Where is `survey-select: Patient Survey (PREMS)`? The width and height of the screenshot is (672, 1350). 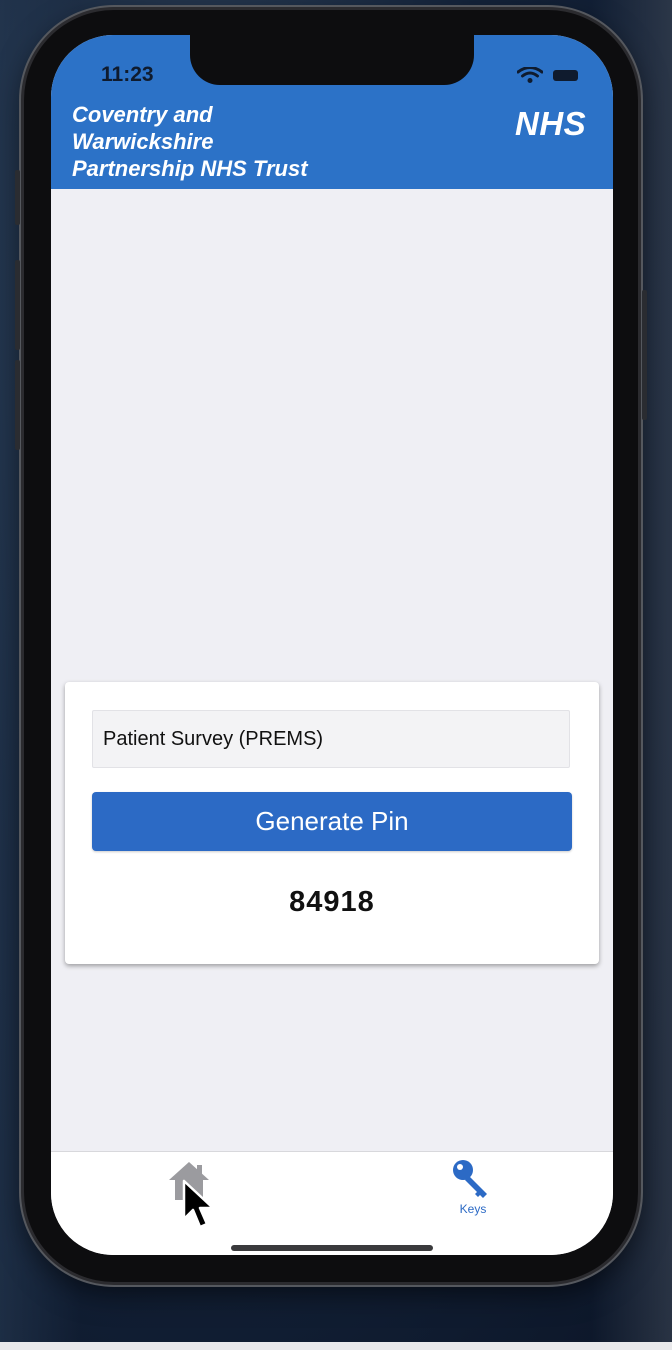 survey-select: Patient Survey (PREMS) is located at coordinates (331, 739).